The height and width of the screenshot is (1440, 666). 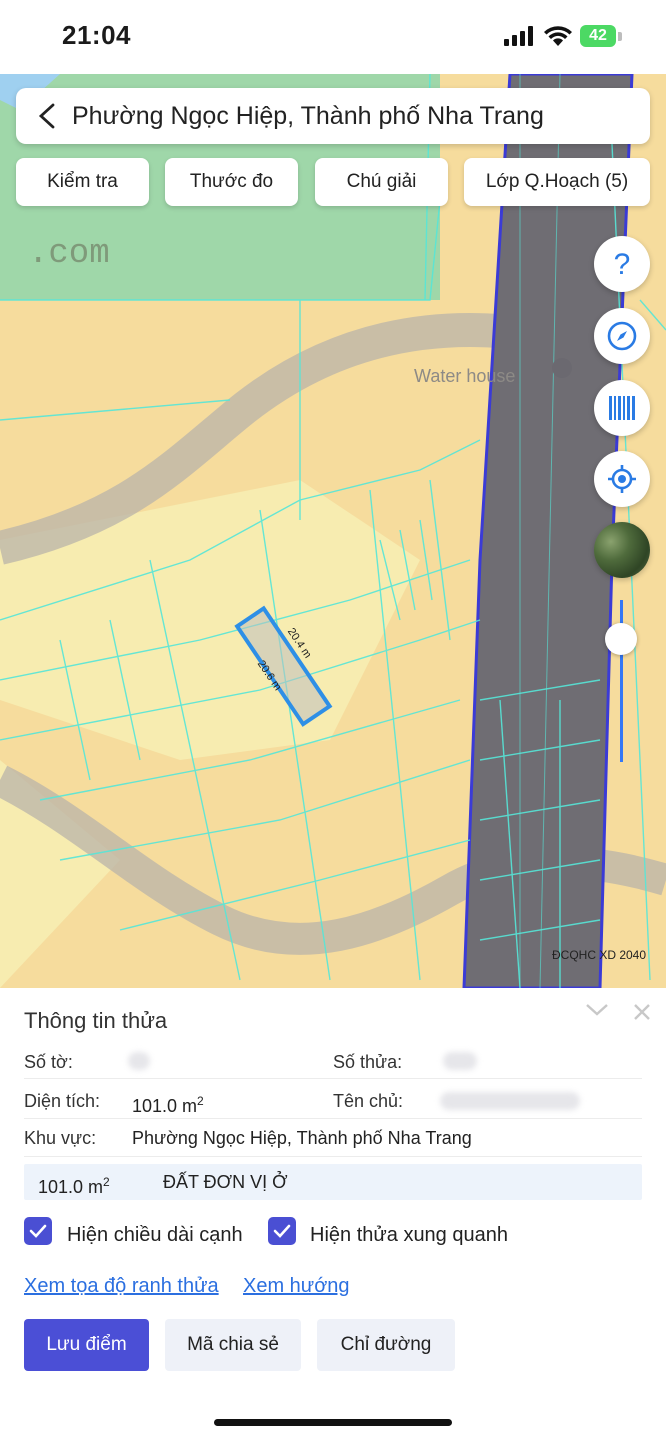 What do you see at coordinates (368, 1101) in the screenshot?
I see `owner-label: Tên chủ:` at bounding box center [368, 1101].